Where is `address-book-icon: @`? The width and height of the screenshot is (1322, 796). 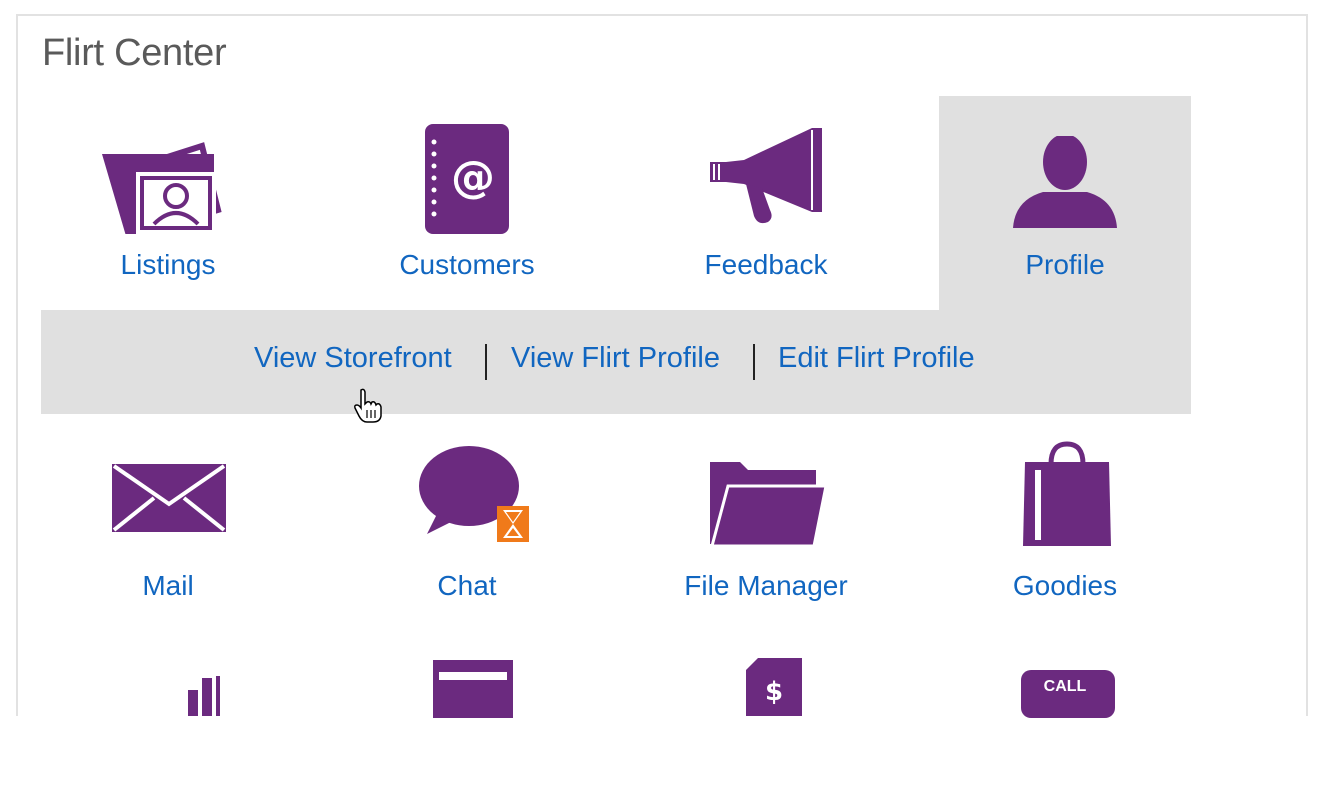
address-book-icon: @ is located at coordinates (467, 182).